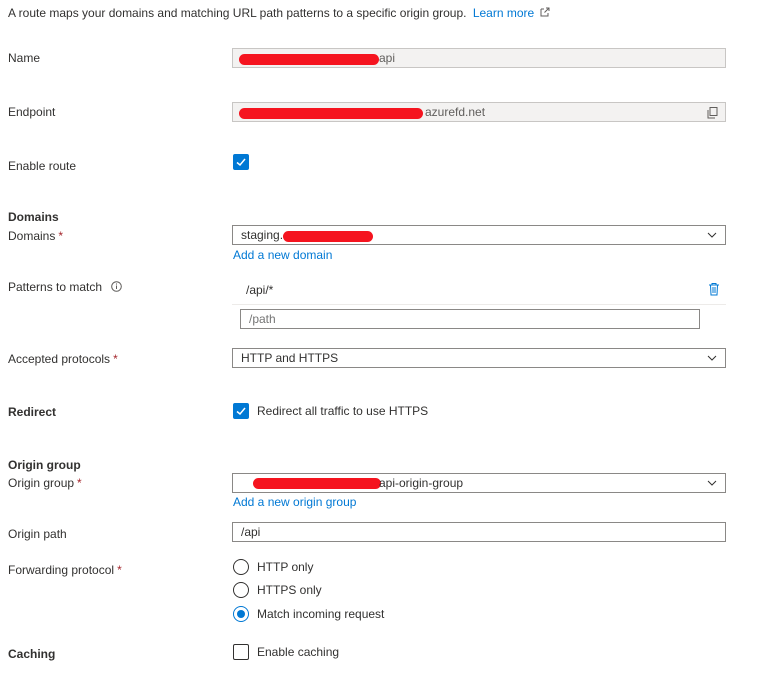 This screenshot has width=758, height=679. Describe the element at coordinates (282, 255) in the screenshot. I see `add-domain-link: Add a new domain` at that location.